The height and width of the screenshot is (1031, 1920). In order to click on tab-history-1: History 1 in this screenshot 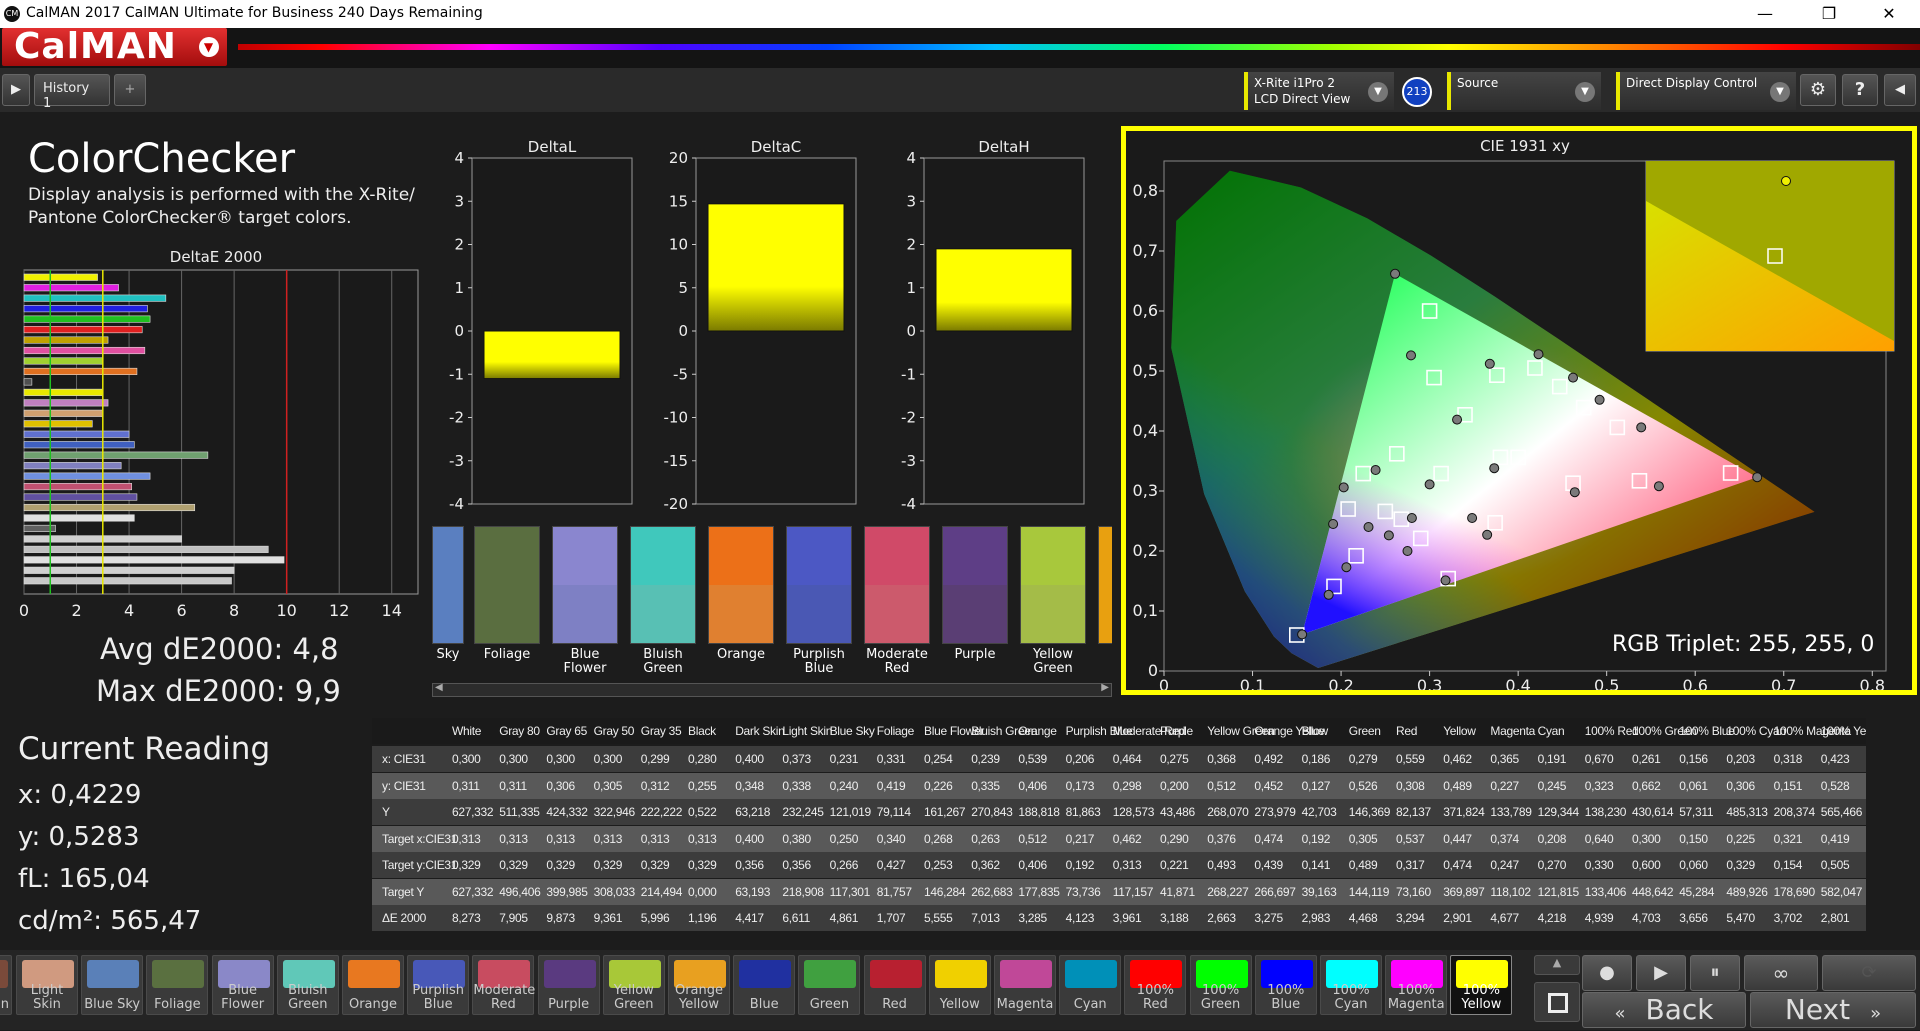, I will do `click(72, 92)`.